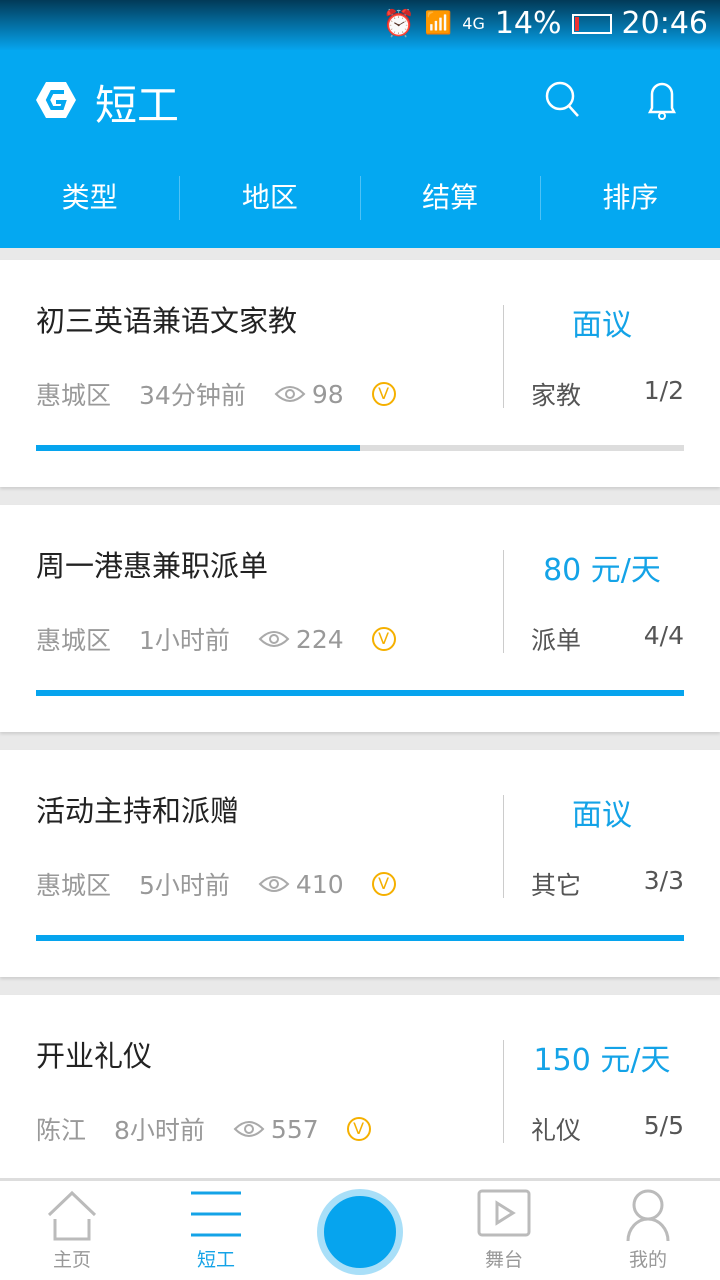  I want to click on nav-home: 主页, so click(72, 1230).